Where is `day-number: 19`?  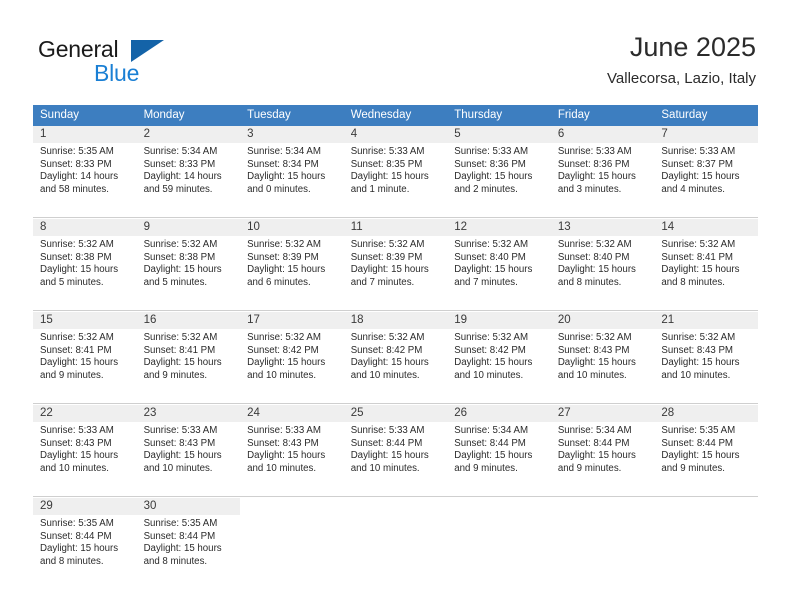
day-number: 19 is located at coordinates (499, 320).